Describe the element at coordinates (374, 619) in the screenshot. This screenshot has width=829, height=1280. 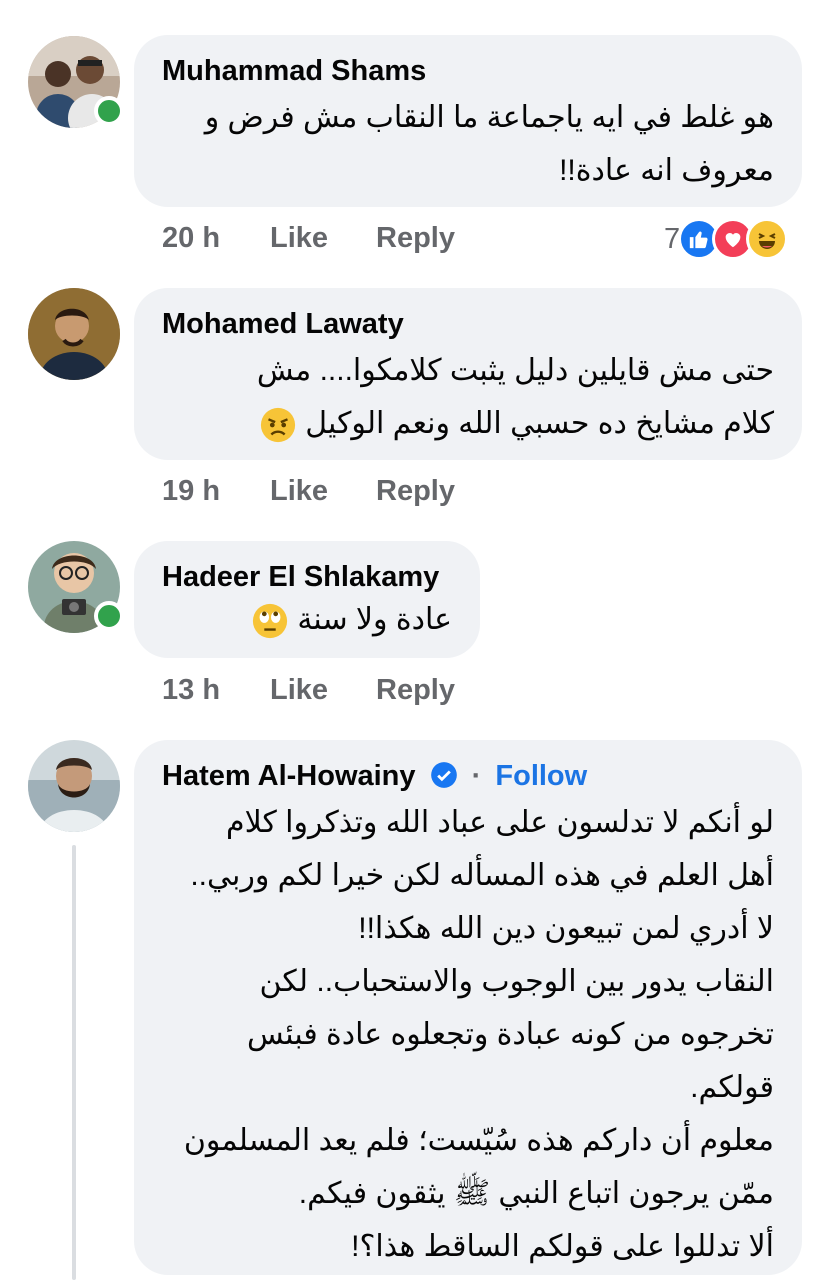
I see `comment-line-text: عادة ولا سنة` at that location.